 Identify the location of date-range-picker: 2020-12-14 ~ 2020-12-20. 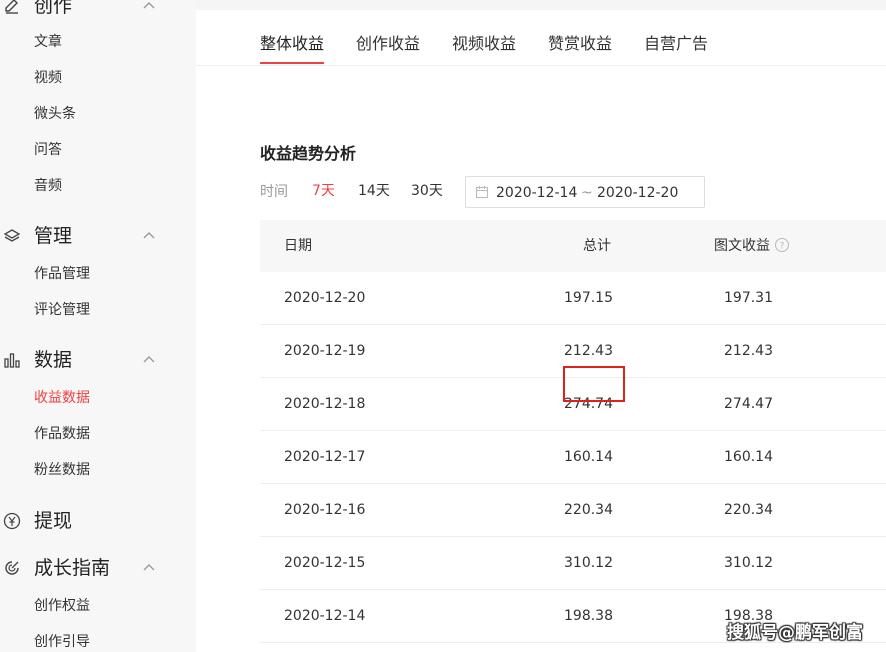
(585, 192).